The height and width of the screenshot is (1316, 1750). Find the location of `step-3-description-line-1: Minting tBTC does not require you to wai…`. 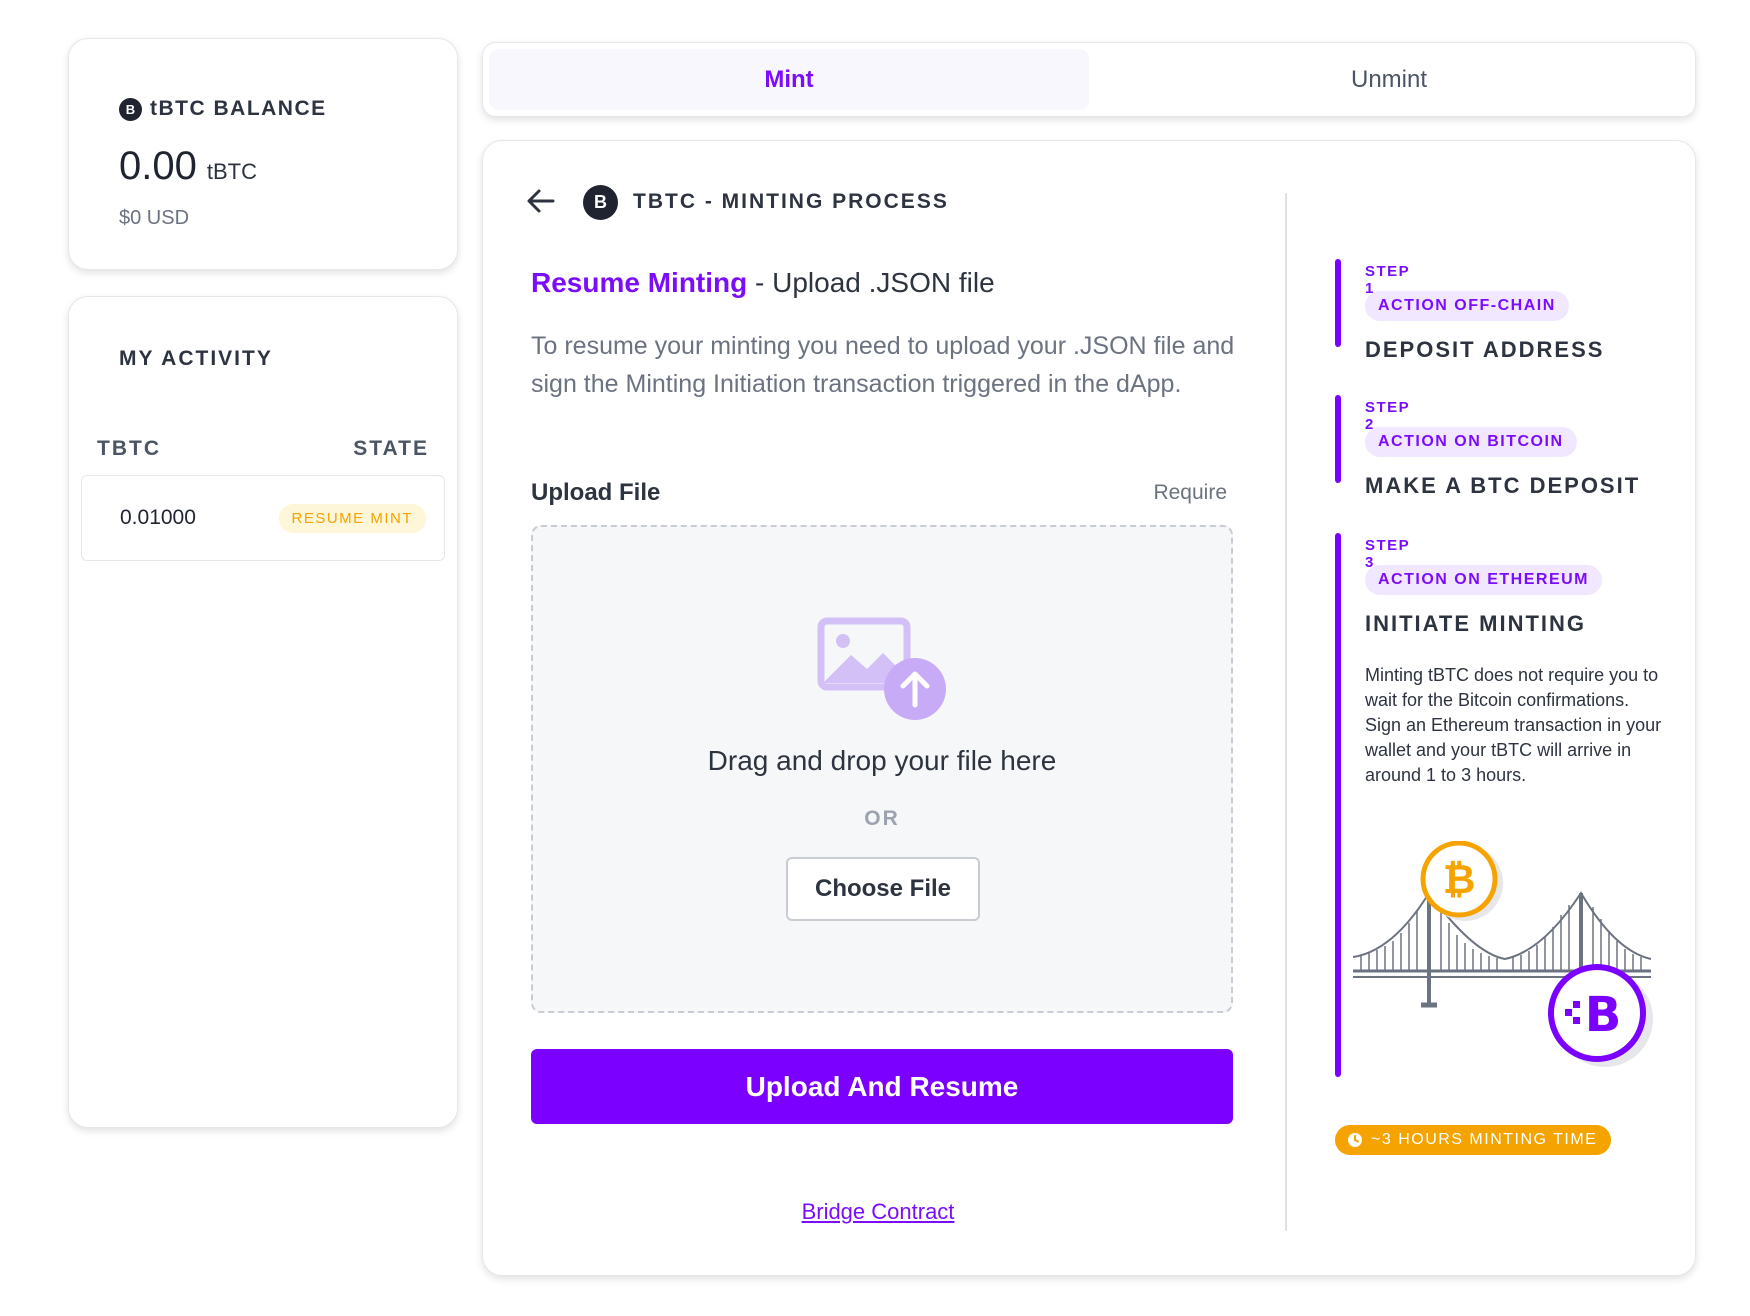

step-3-description-line-1: Minting tBTC does not require you to wai… is located at coordinates (1512, 687).